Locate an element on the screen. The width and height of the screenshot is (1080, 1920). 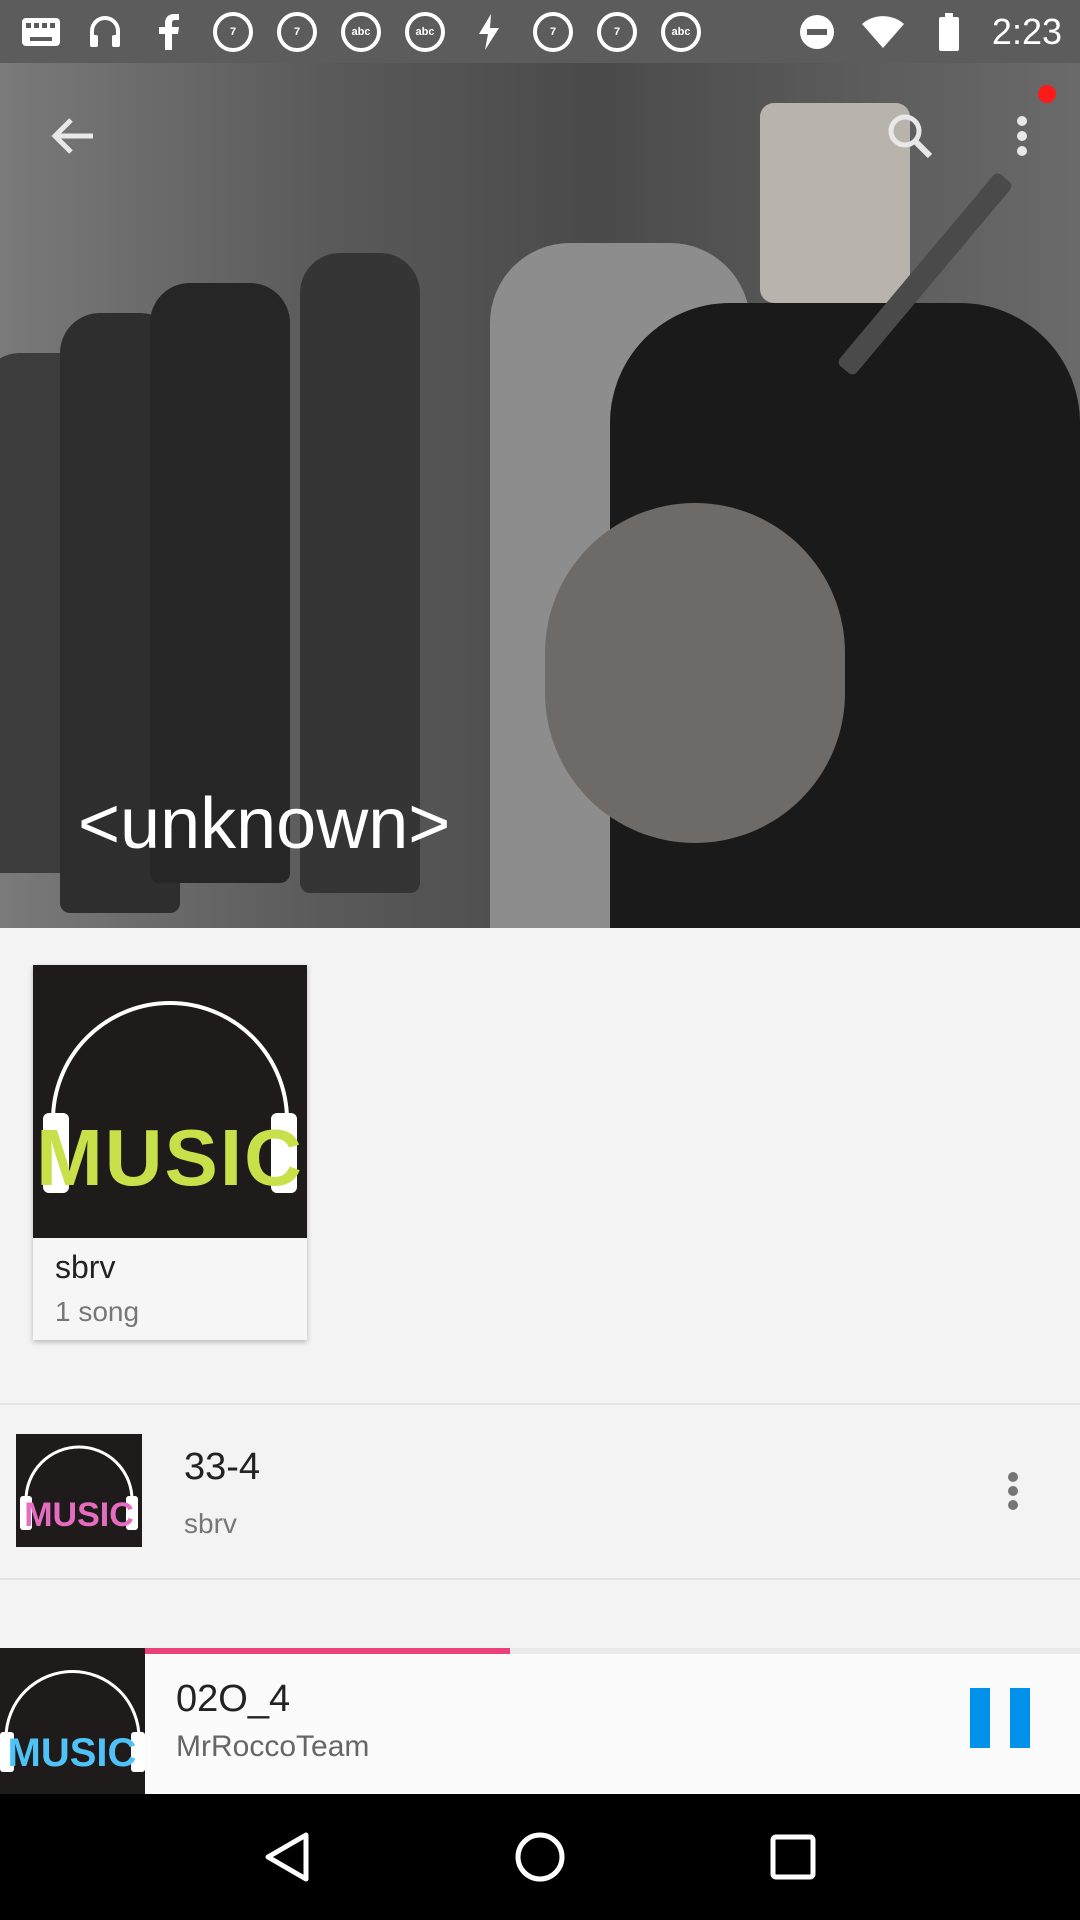
system-icons: 2:23 is located at coordinates (928, 32).